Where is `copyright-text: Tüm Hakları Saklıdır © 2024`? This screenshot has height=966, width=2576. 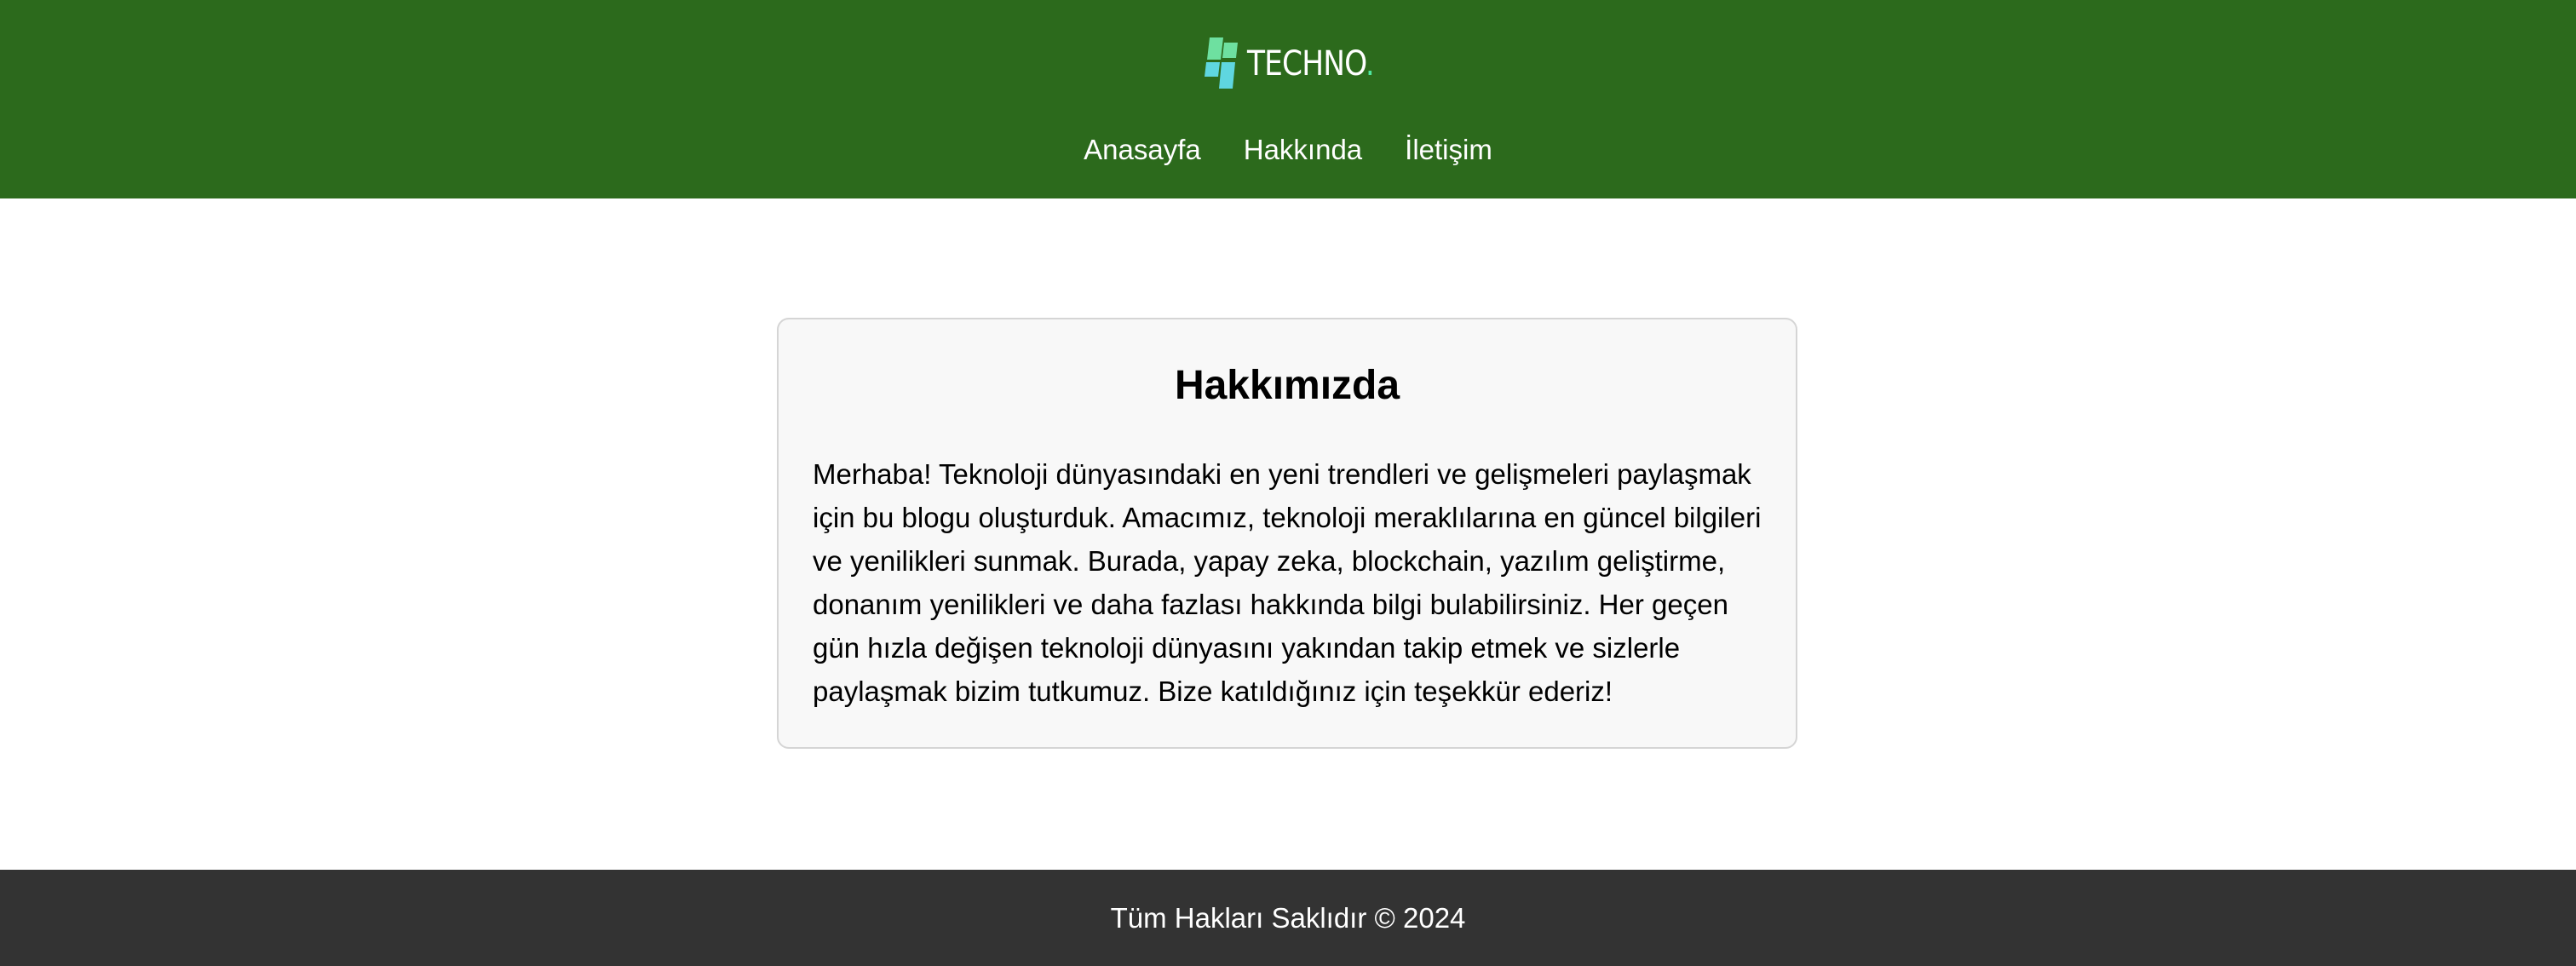
copyright-text: Tüm Hakları Saklıdır © 2024 is located at coordinates (1288, 918).